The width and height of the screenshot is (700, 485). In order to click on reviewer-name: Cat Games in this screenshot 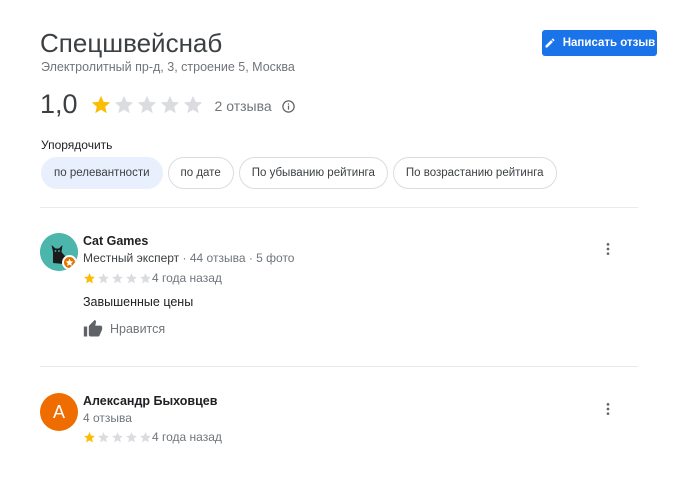, I will do `click(115, 241)`.